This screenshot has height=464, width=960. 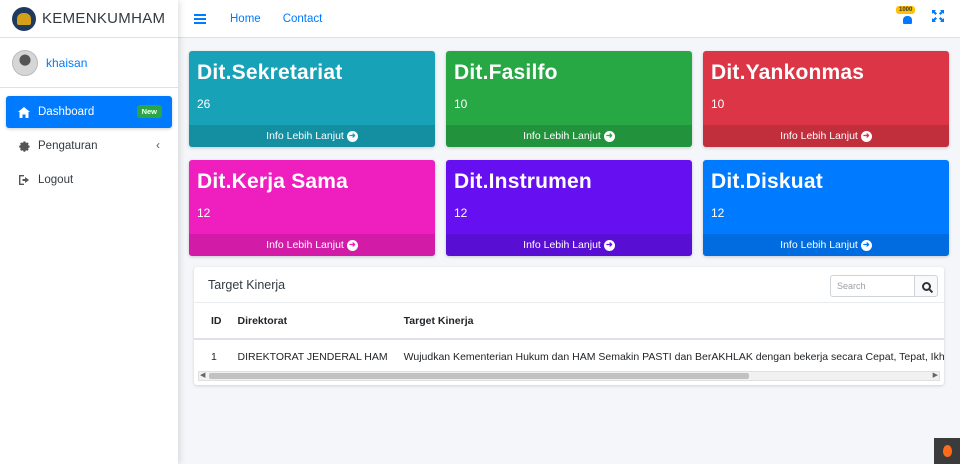 What do you see at coordinates (569, 285) in the screenshot?
I see `card-header: Target Kinerja` at bounding box center [569, 285].